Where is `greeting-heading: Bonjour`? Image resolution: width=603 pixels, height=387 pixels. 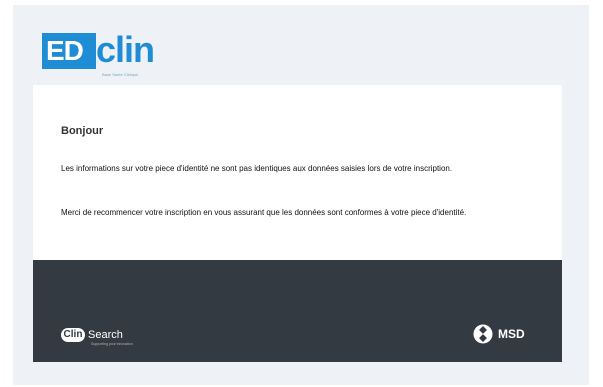 greeting-heading: Bonjour is located at coordinates (82, 131).